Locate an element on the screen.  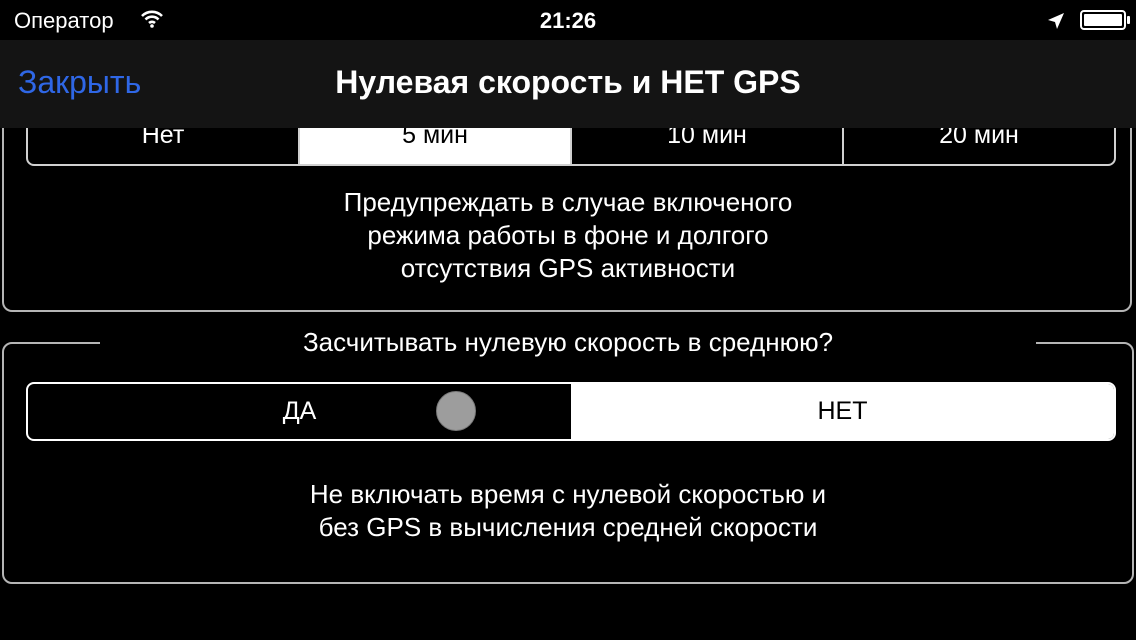
option-no: НЕТ is located at coordinates (842, 411).